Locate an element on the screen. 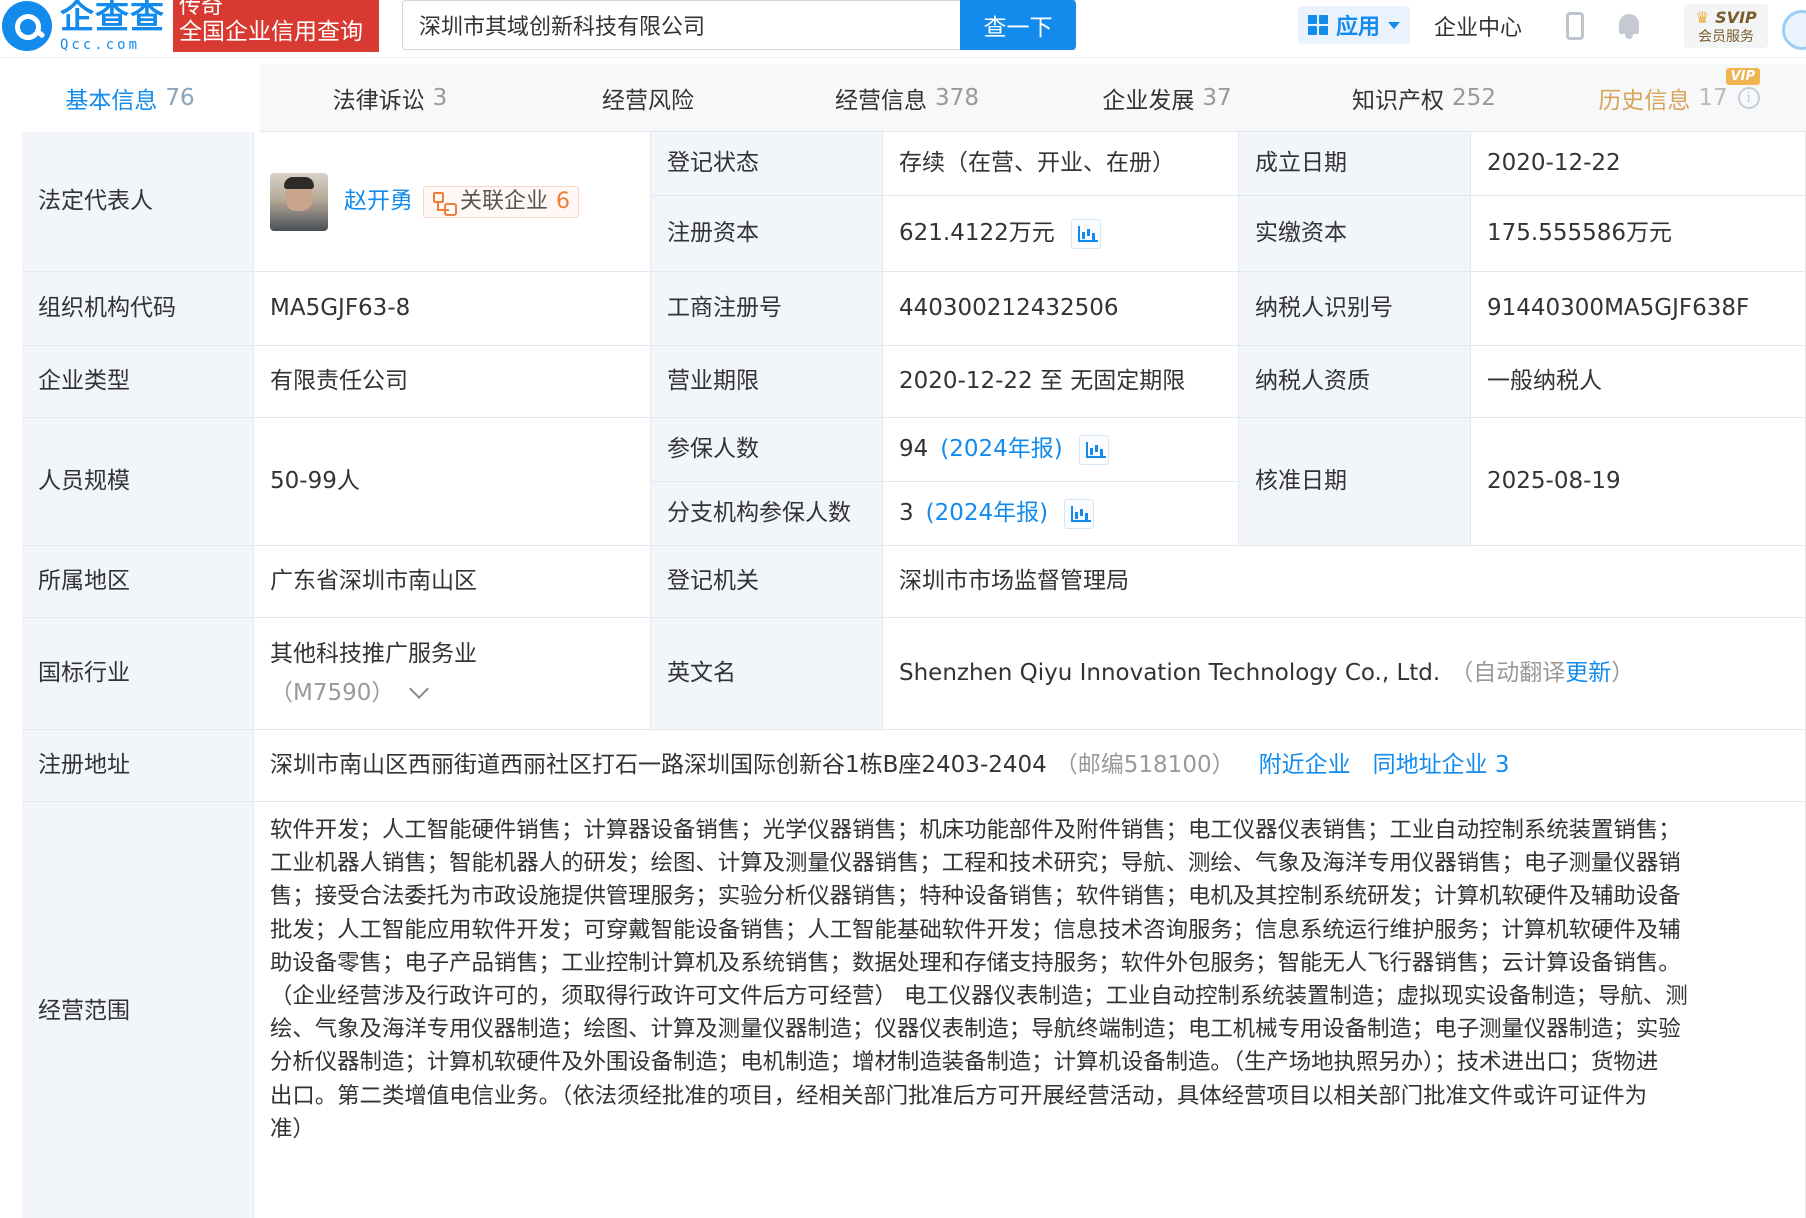  tab-count: 378 is located at coordinates (957, 98).